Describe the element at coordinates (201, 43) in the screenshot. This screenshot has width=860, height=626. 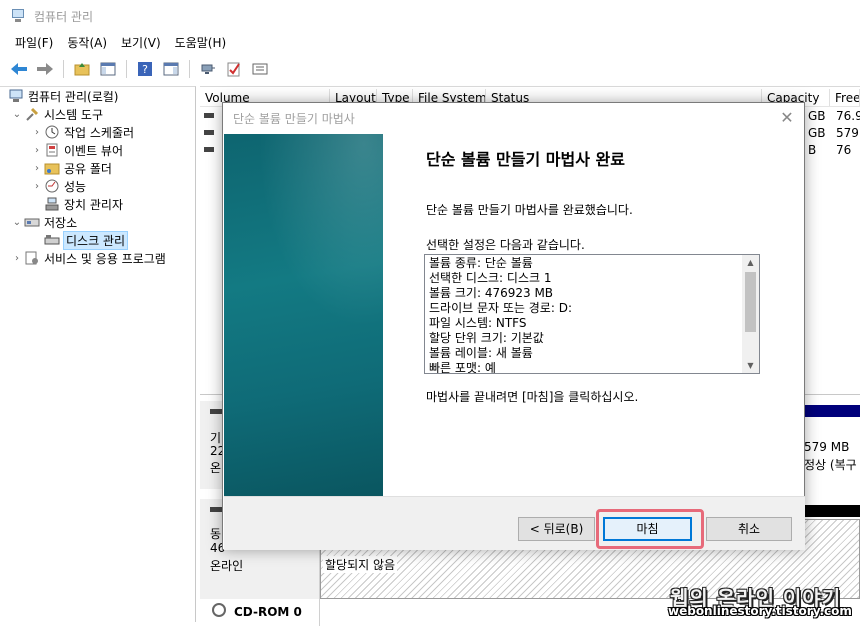
I see `menu-help: 도움말(H)` at that location.